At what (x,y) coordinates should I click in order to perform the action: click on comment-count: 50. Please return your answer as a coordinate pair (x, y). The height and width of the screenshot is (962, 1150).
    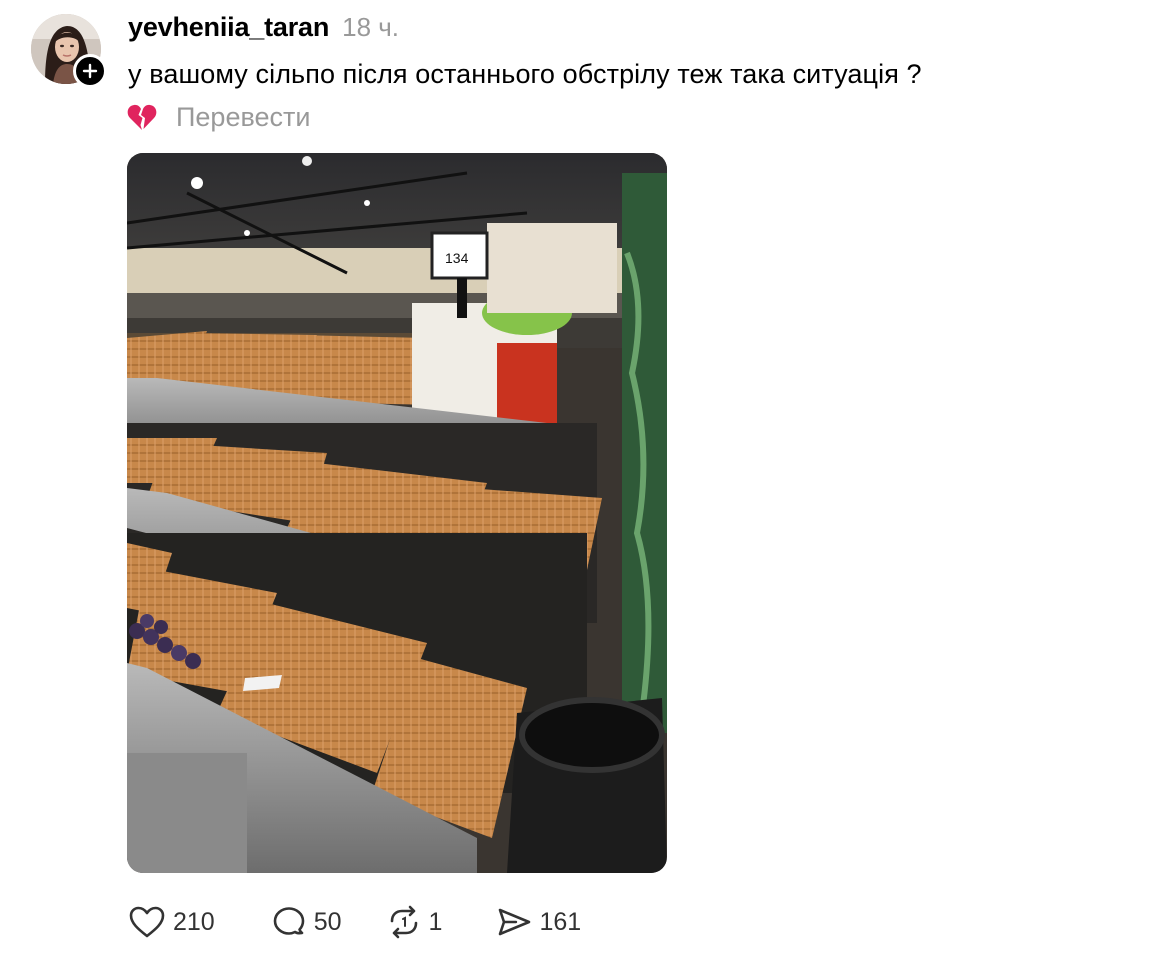
    Looking at the image, I should click on (327, 921).